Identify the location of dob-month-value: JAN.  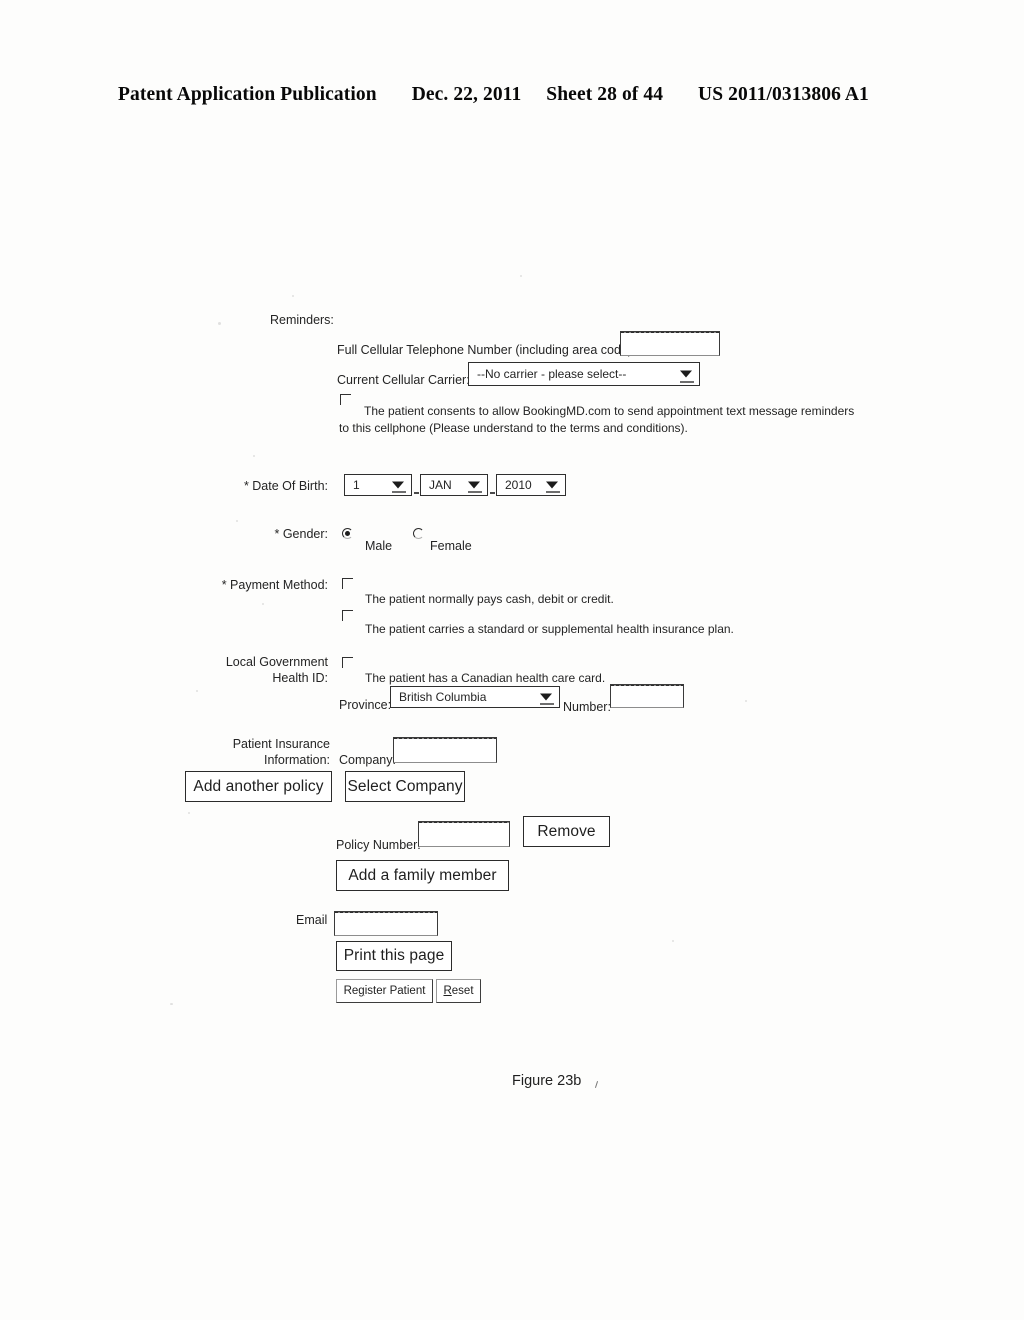
(440, 485).